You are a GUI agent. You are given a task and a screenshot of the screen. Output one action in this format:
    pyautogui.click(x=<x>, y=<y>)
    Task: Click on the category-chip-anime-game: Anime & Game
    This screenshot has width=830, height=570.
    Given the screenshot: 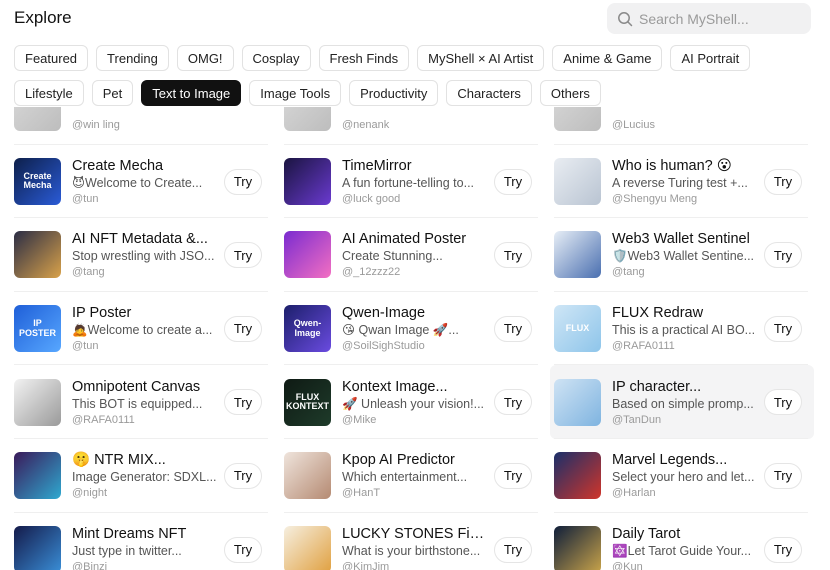 What is the action you would take?
    pyautogui.click(x=607, y=58)
    